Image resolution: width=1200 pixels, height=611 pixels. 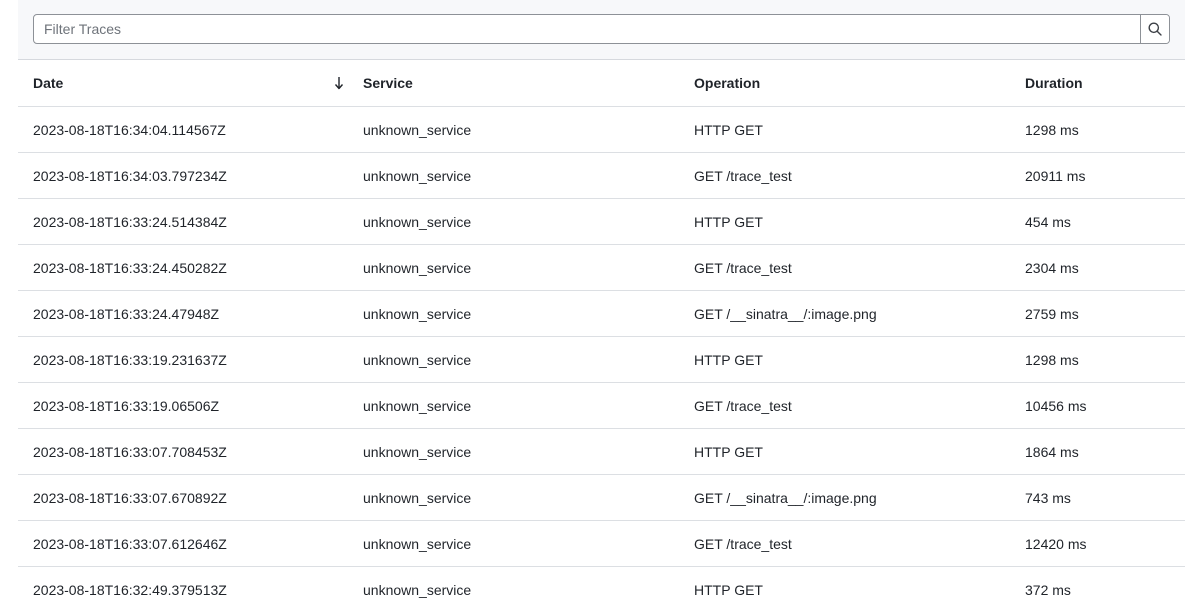 What do you see at coordinates (727, 83) in the screenshot?
I see `column-header-operation: Operation` at bounding box center [727, 83].